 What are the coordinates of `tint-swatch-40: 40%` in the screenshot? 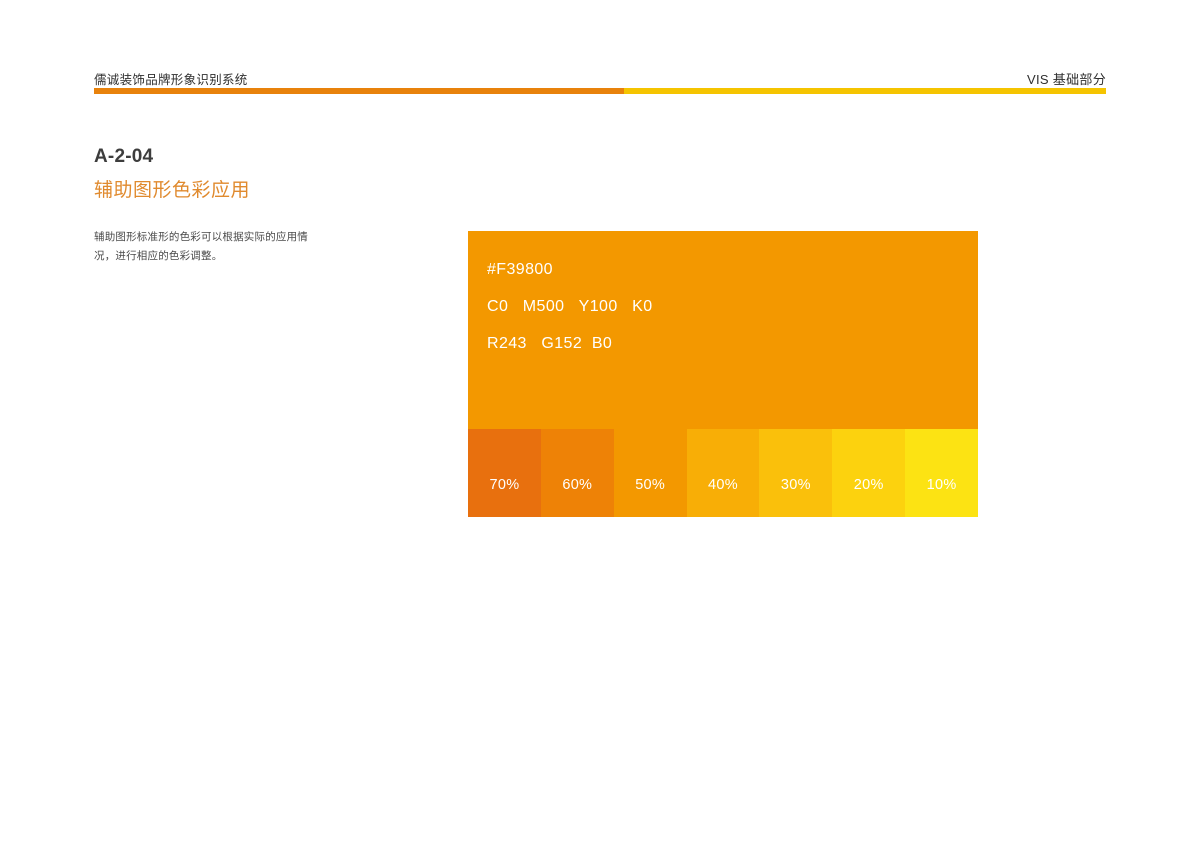 It's located at (723, 473).